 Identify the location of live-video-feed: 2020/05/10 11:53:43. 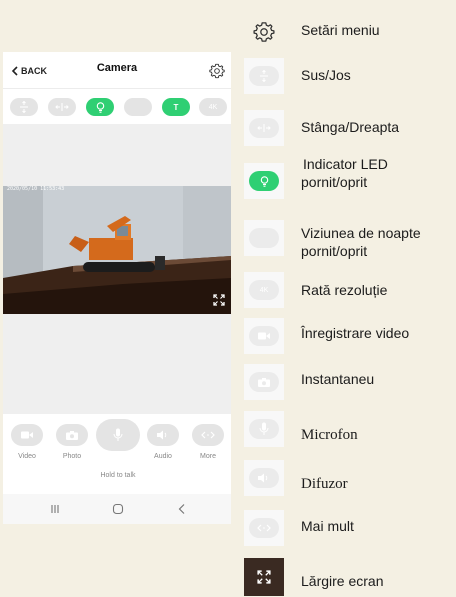
(117, 250).